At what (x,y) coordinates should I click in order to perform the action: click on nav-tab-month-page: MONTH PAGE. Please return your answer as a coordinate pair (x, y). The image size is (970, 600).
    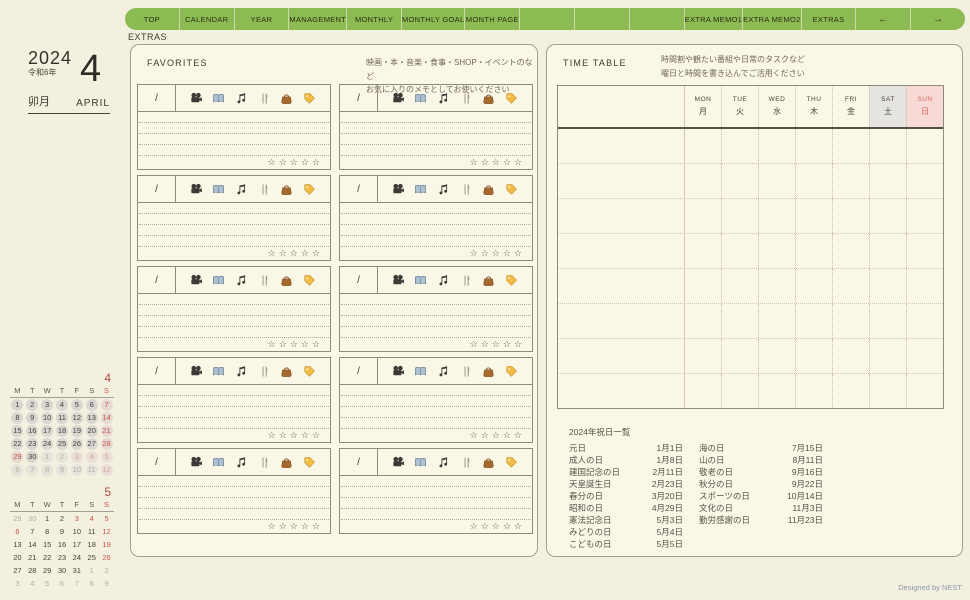
    Looking at the image, I should click on (491, 19).